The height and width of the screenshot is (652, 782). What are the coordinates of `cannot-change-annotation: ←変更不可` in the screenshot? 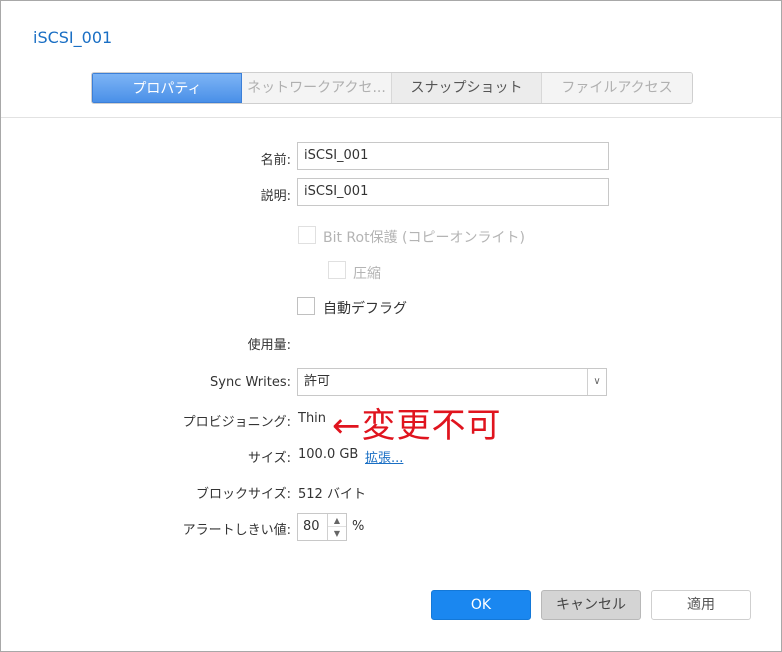 It's located at (417, 426).